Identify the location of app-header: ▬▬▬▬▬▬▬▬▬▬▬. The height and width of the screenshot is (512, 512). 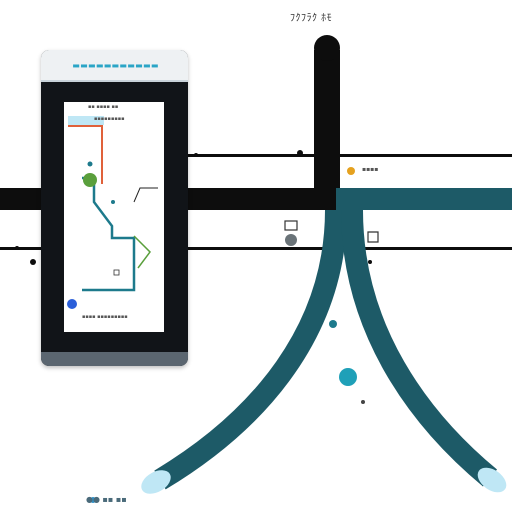
(114, 66).